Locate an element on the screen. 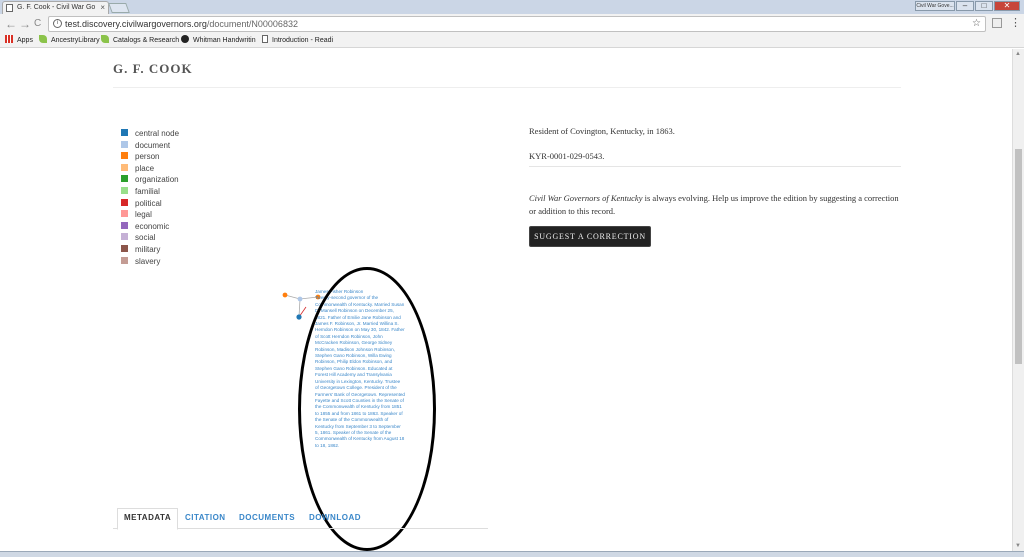 The image size is (1024, 557). legend-item-central-node: central node is located at coordinates (150, 135).